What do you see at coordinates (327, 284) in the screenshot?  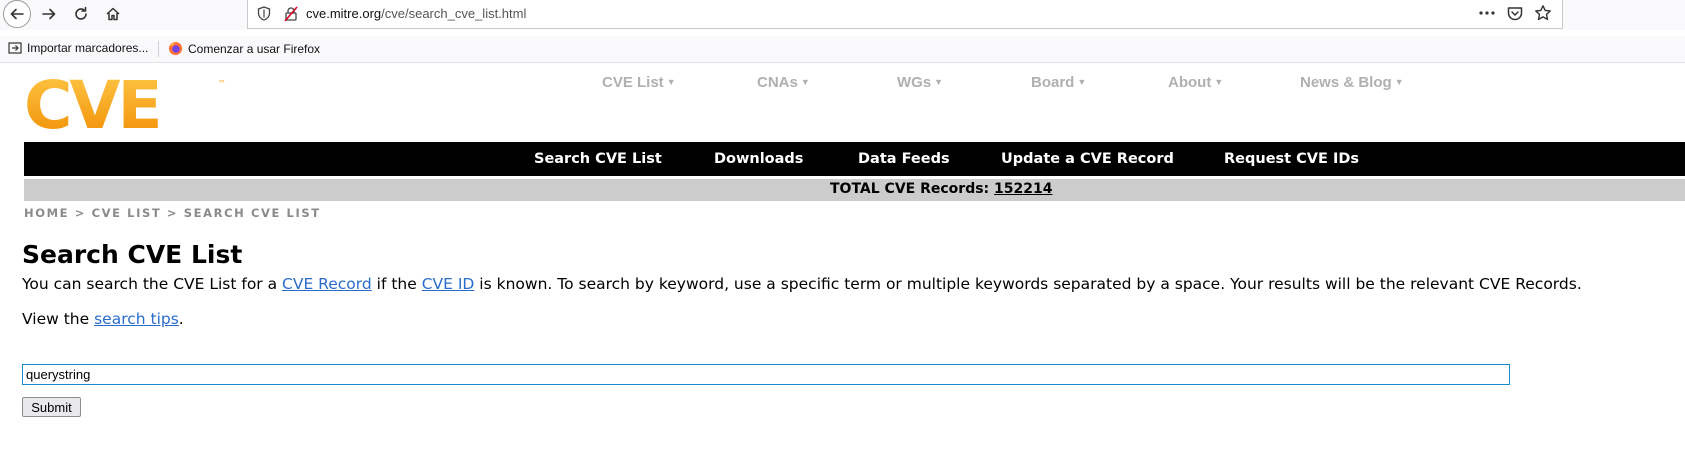 I see `cve-record-link: CVE Record` at bounding box center [327, 284].